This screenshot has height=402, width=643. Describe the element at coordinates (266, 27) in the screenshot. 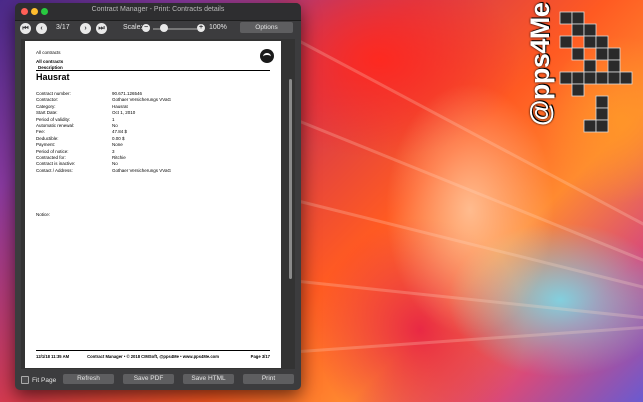

I see `options-button: Options` at that location.